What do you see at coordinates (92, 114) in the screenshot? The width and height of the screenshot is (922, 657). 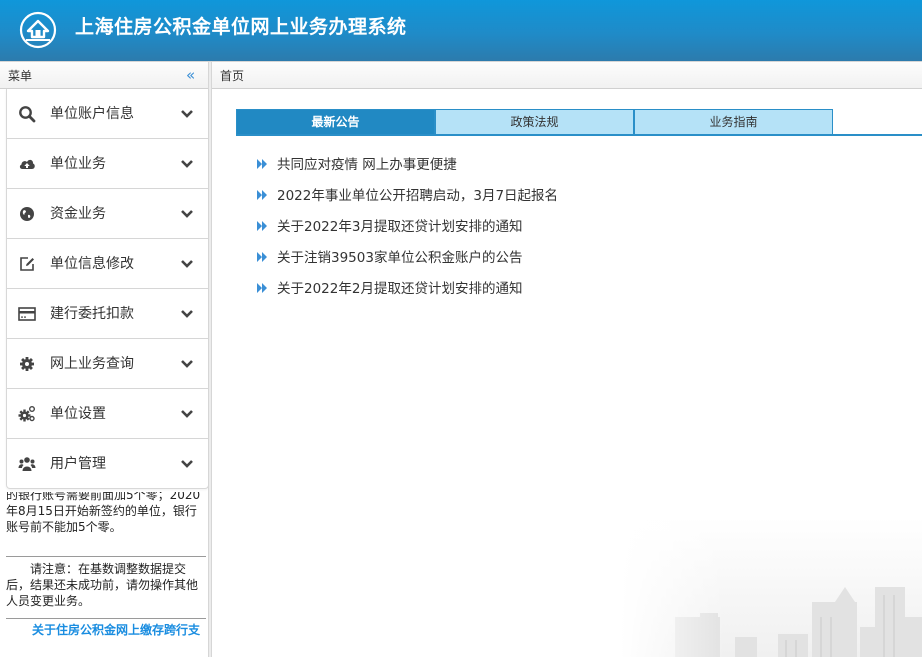 I see `sidebar-item-label: 单位账户信息` at bounding box center [92, 114].